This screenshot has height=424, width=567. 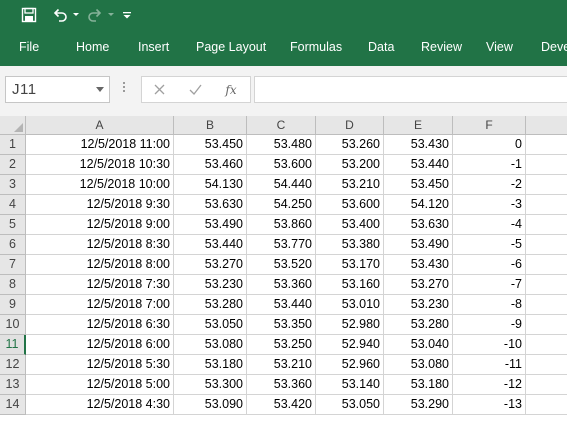 I want to click on cell-f7: -6, so click(x=489, y=265).